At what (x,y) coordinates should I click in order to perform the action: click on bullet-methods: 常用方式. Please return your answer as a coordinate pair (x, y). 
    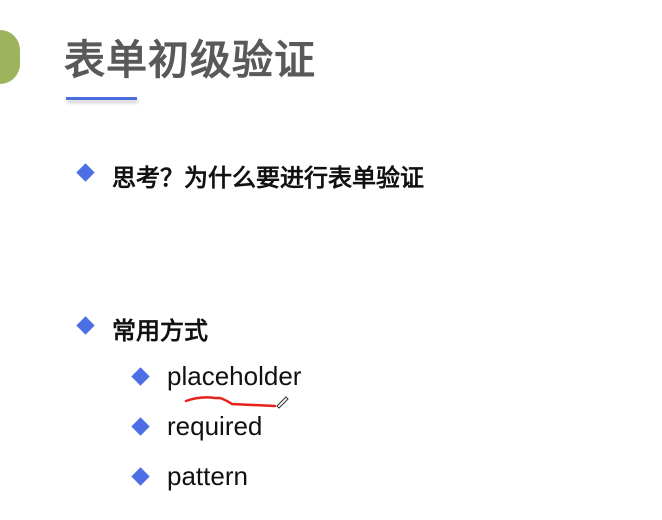
    Looking at the image, I should click on (160, 331).